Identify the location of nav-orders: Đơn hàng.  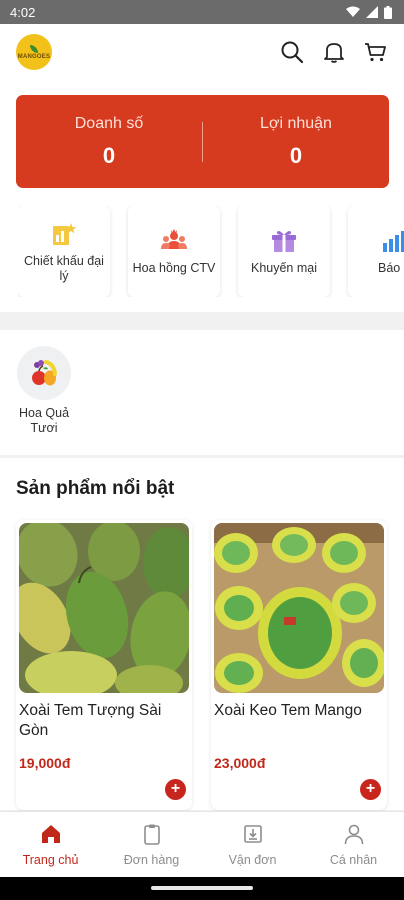
(151, 844).